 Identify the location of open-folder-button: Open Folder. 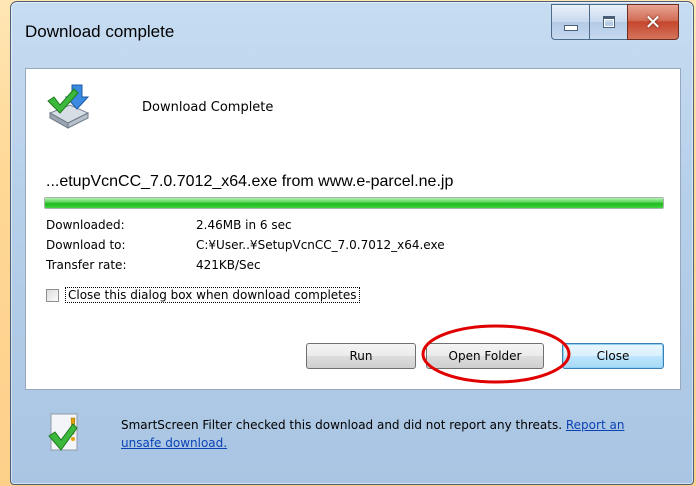
(485, 356).